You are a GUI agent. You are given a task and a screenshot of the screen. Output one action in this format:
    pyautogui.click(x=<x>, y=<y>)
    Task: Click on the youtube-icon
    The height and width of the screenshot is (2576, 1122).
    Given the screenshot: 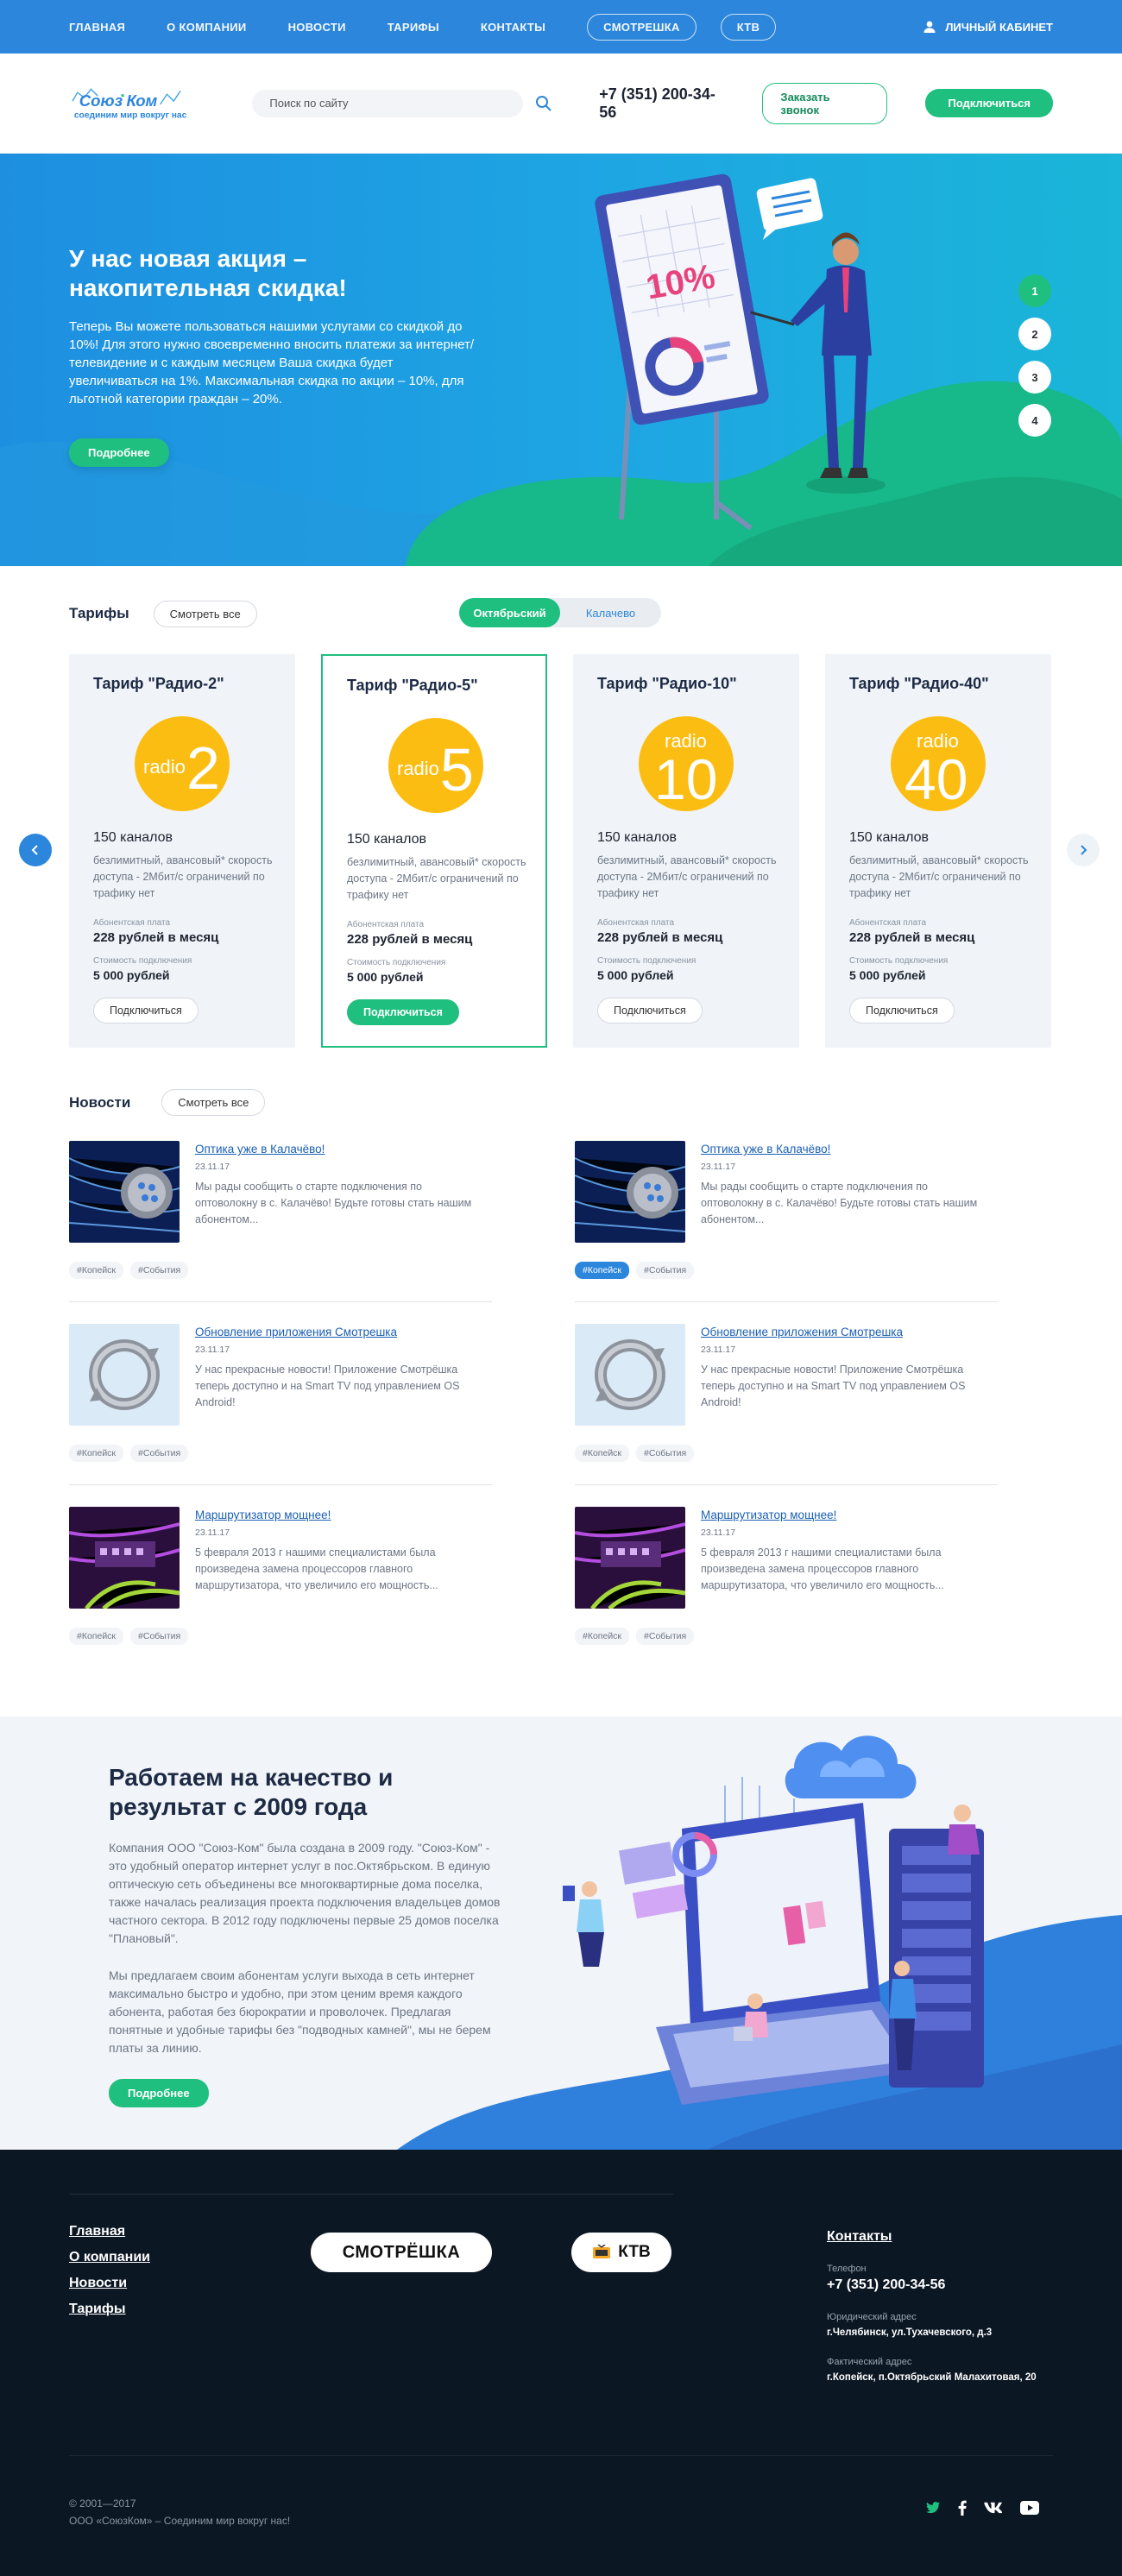 What is the action you would take?
    pyautogui.click(x=1029, y=2508)
    